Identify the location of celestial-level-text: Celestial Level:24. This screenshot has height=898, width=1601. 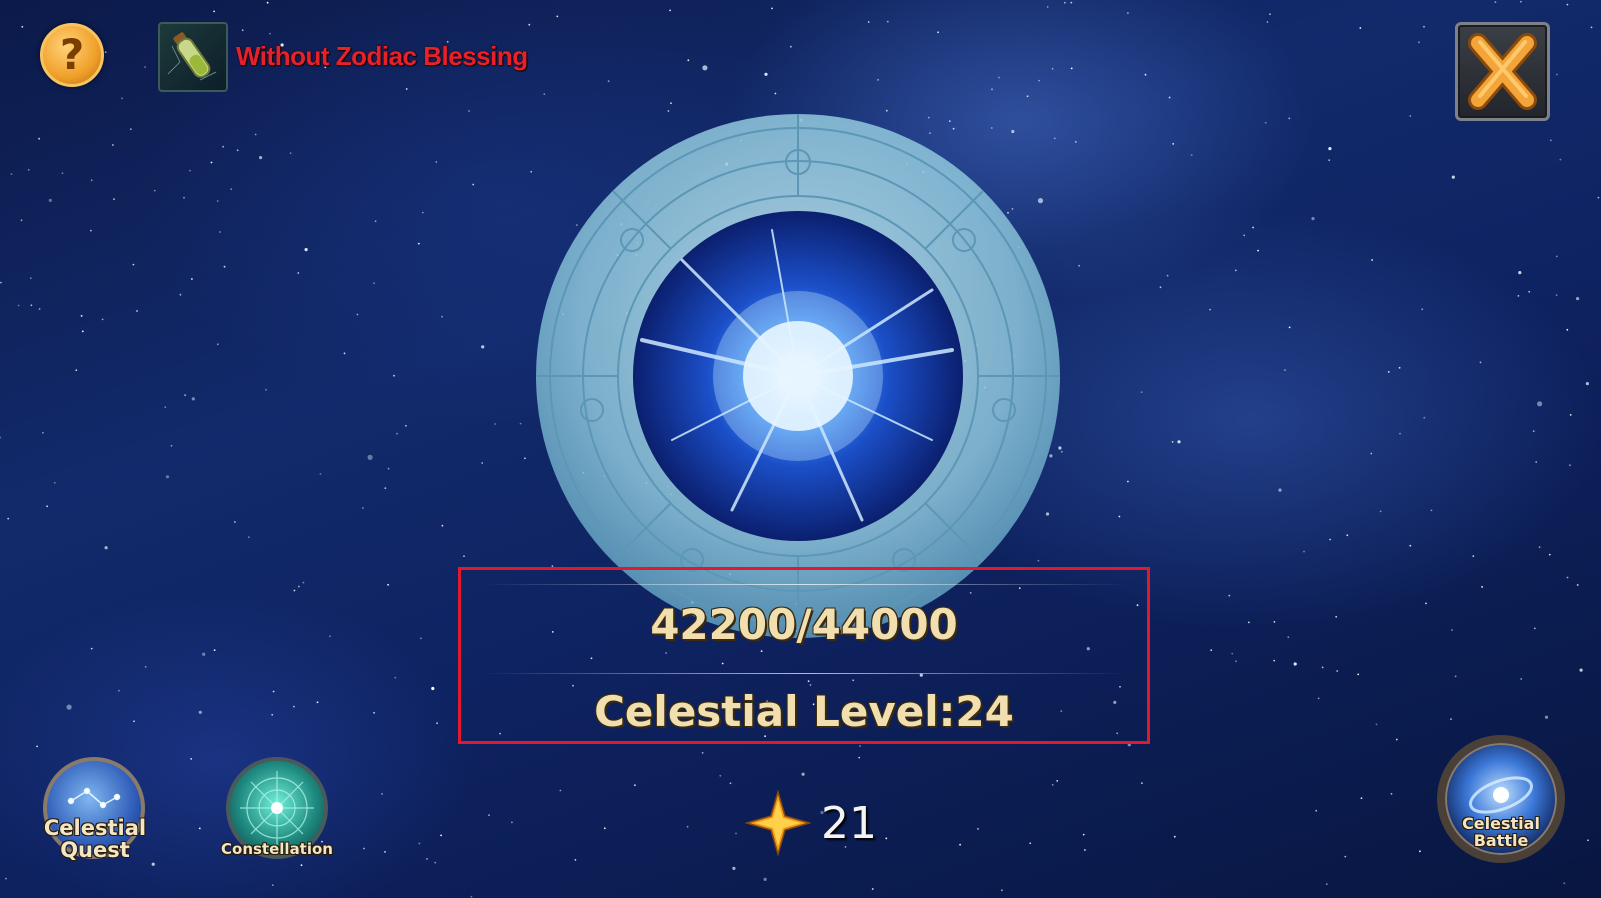
(804, 711).